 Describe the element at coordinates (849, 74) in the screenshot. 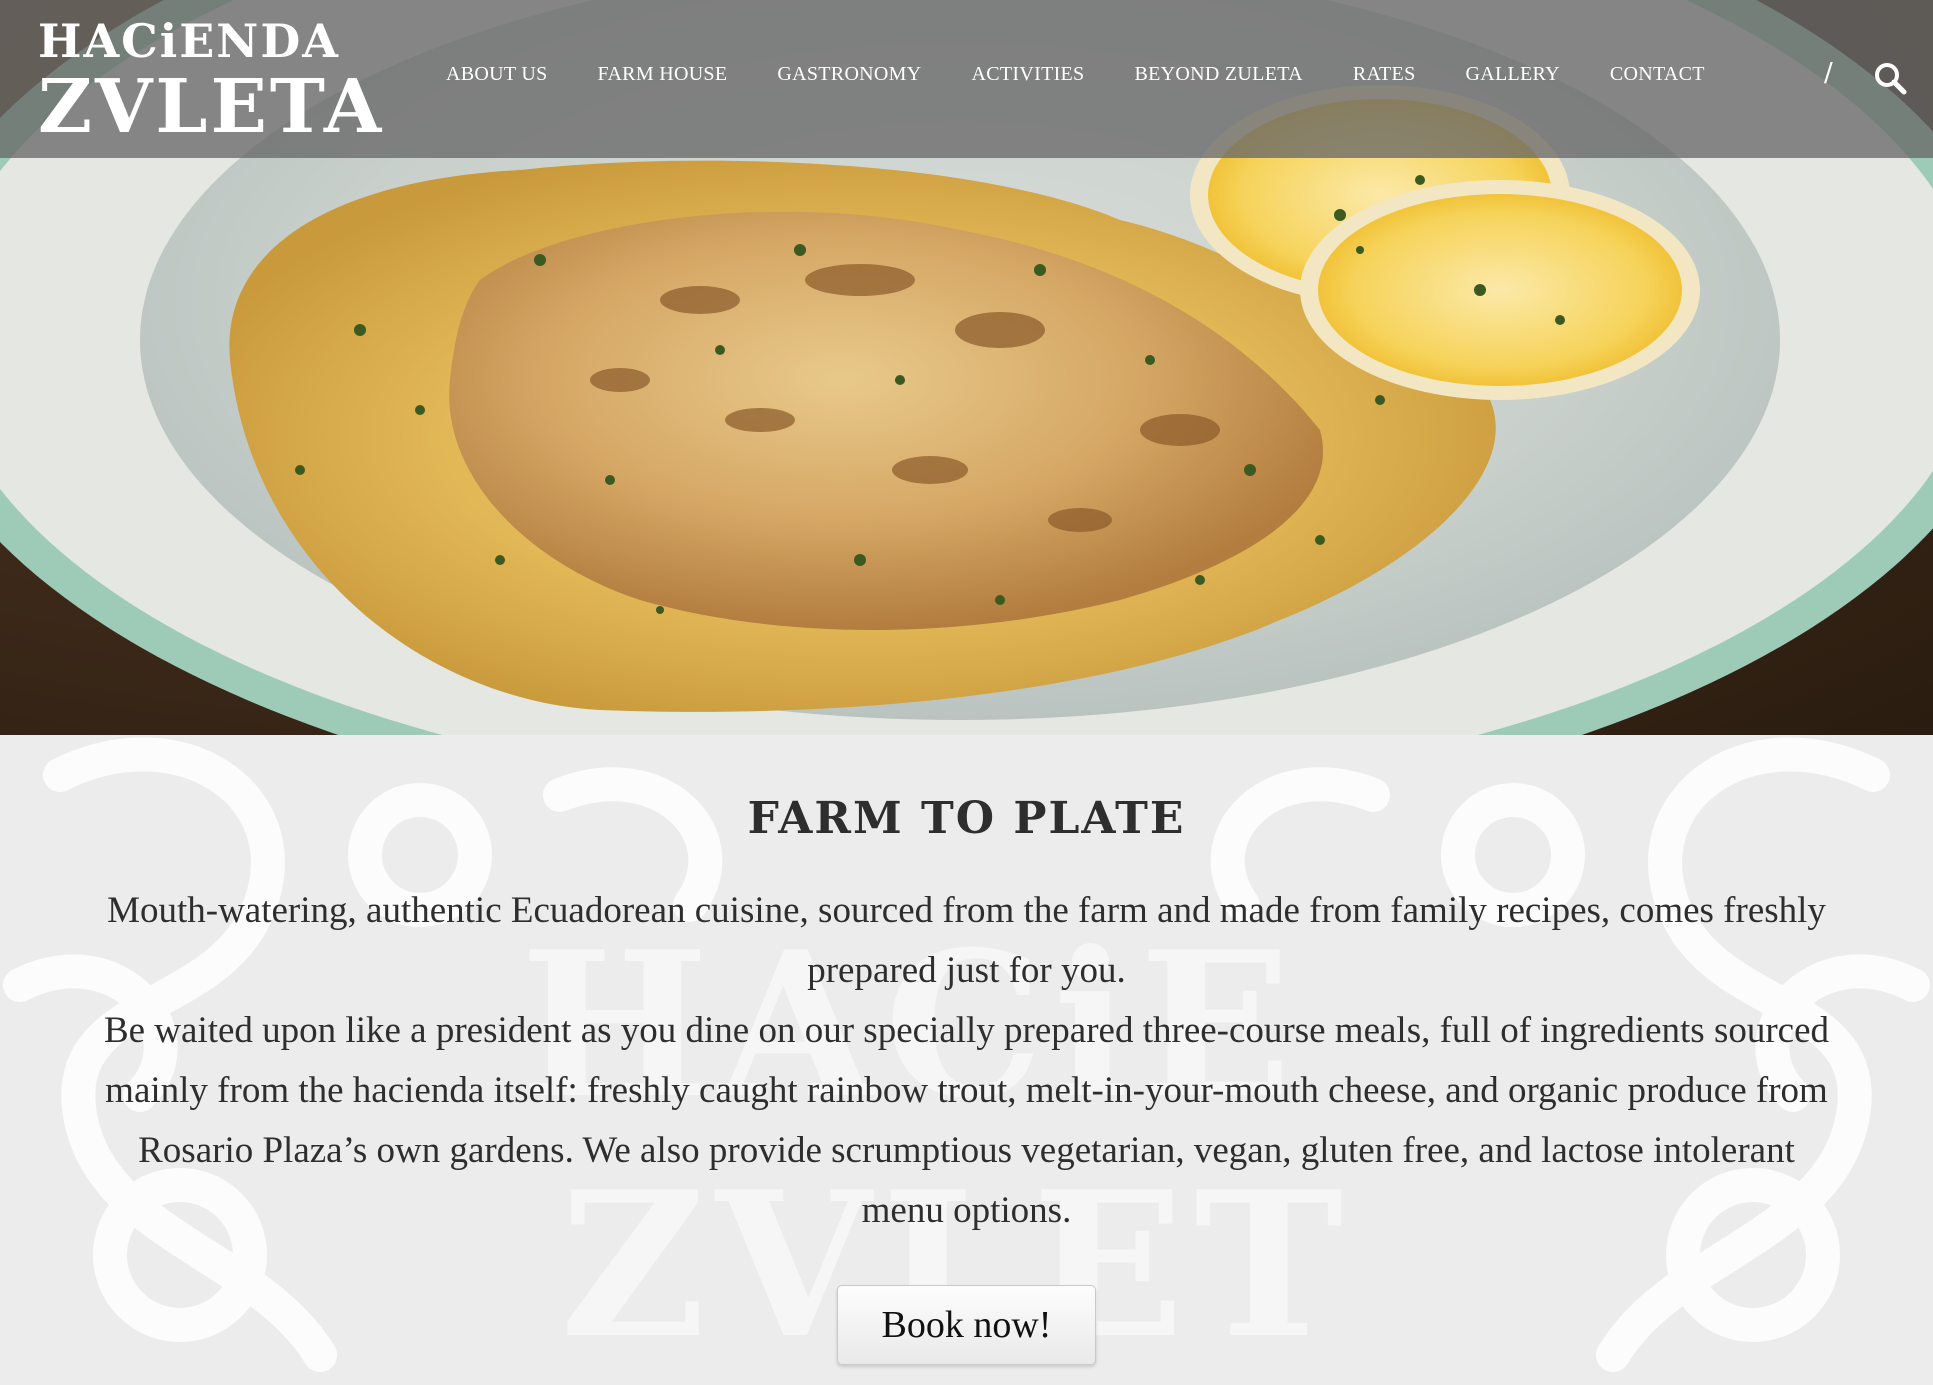

I see `nav-item-gastronomy: GASTRONOMY` at that location.